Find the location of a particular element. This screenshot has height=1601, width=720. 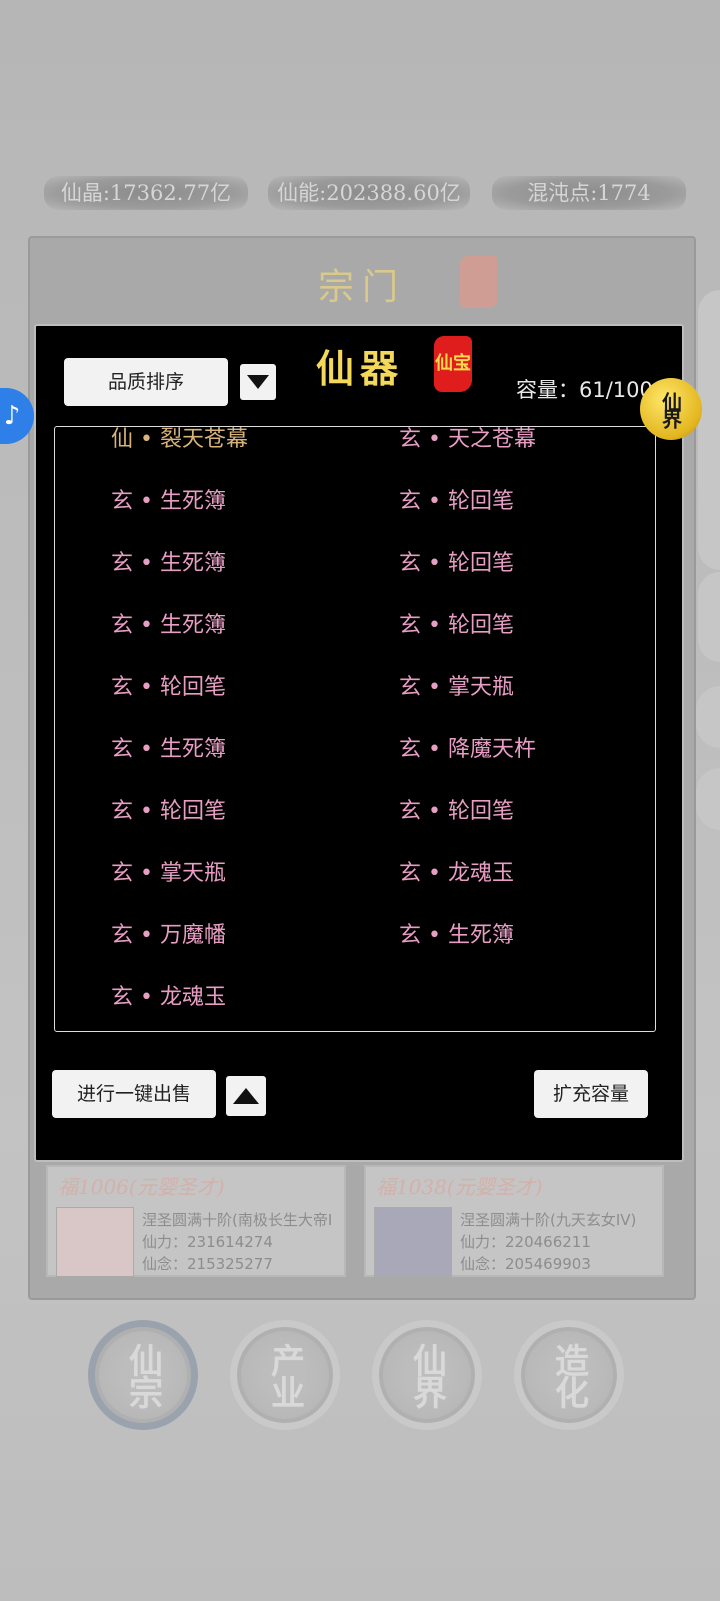

quality-sort-button: 品质排序 is located at coordinates (146, 382).